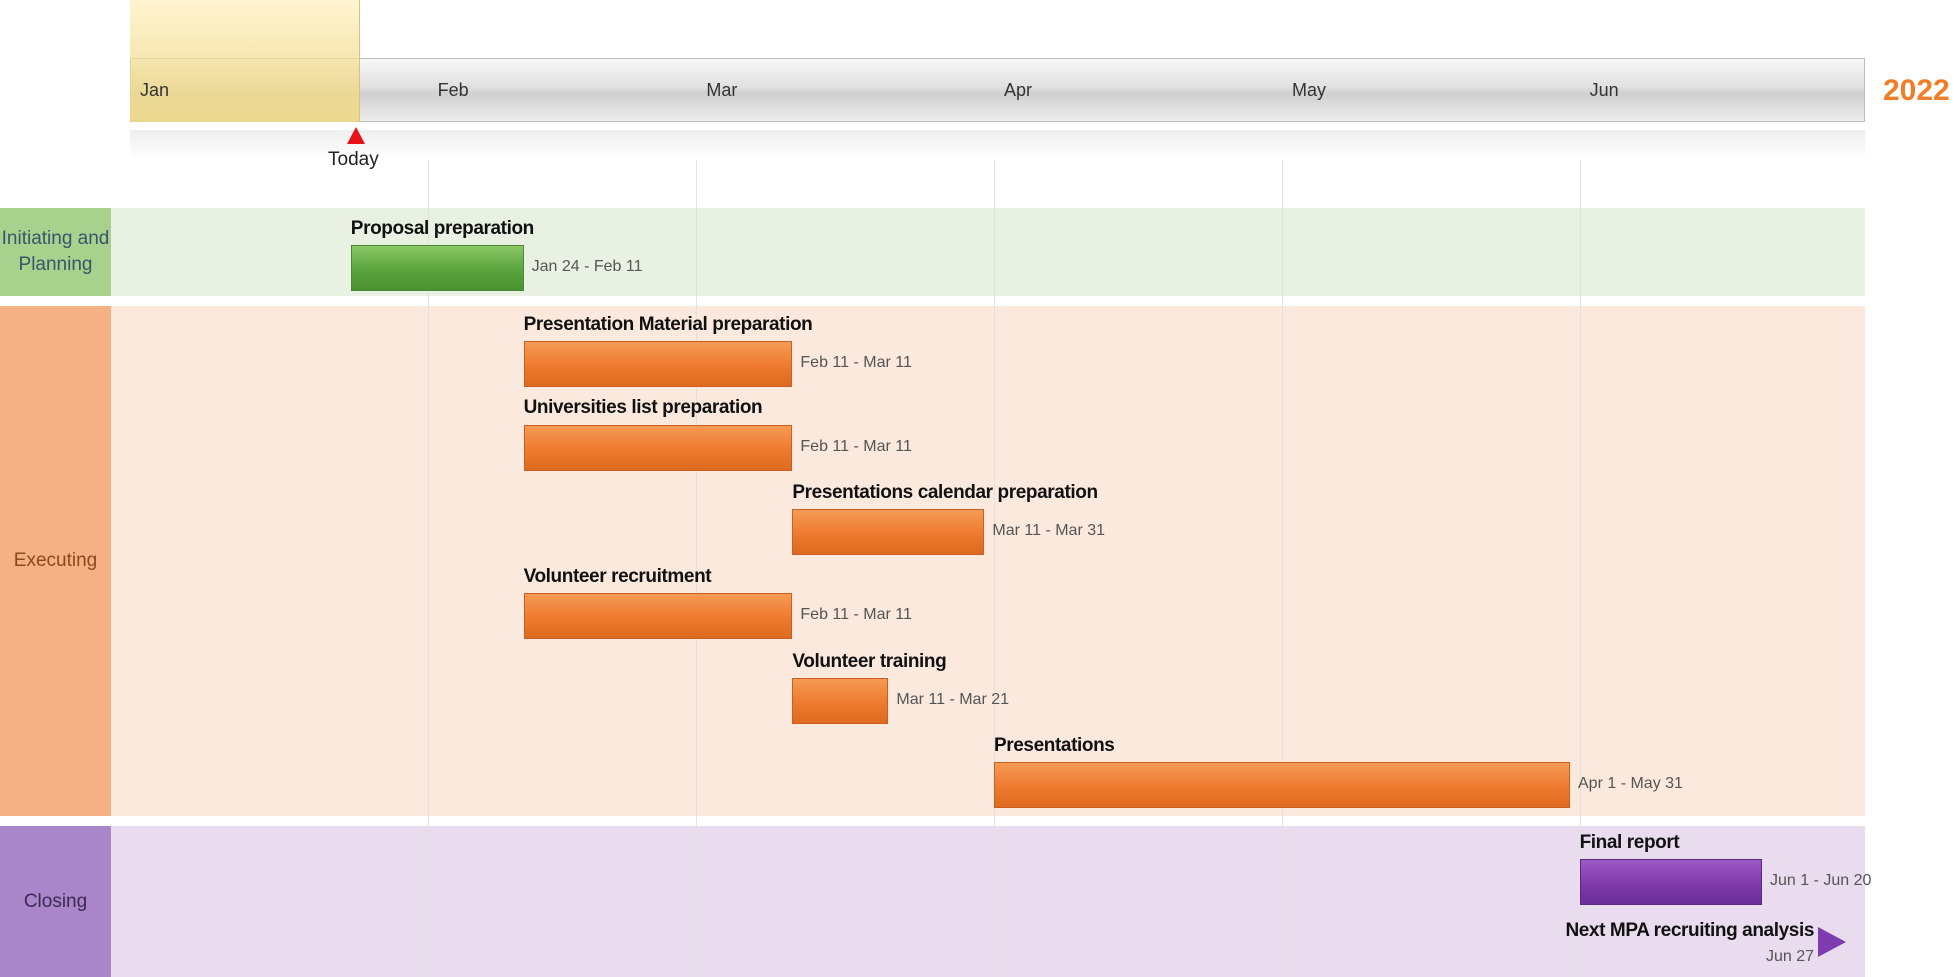  Describe the element at coordinates (55, 252) in the screenshot. I see `phase-label: Initiating and Planning` at that location.